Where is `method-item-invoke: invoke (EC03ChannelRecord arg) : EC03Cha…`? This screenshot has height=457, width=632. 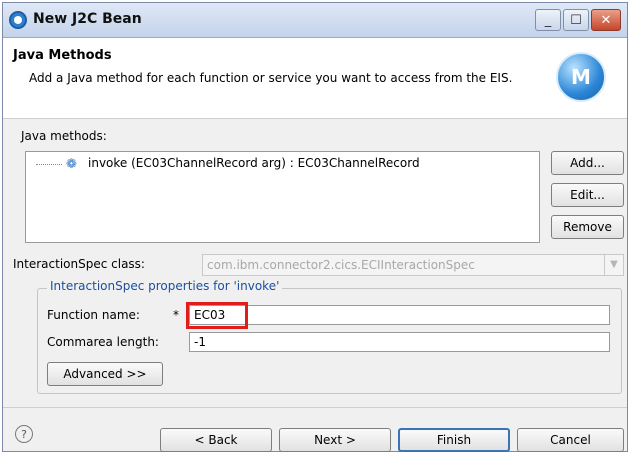 method-item-invoke: invoke (EC03ChannelRecord arg) : EC03Cha… is located at coordinates (254, 163).